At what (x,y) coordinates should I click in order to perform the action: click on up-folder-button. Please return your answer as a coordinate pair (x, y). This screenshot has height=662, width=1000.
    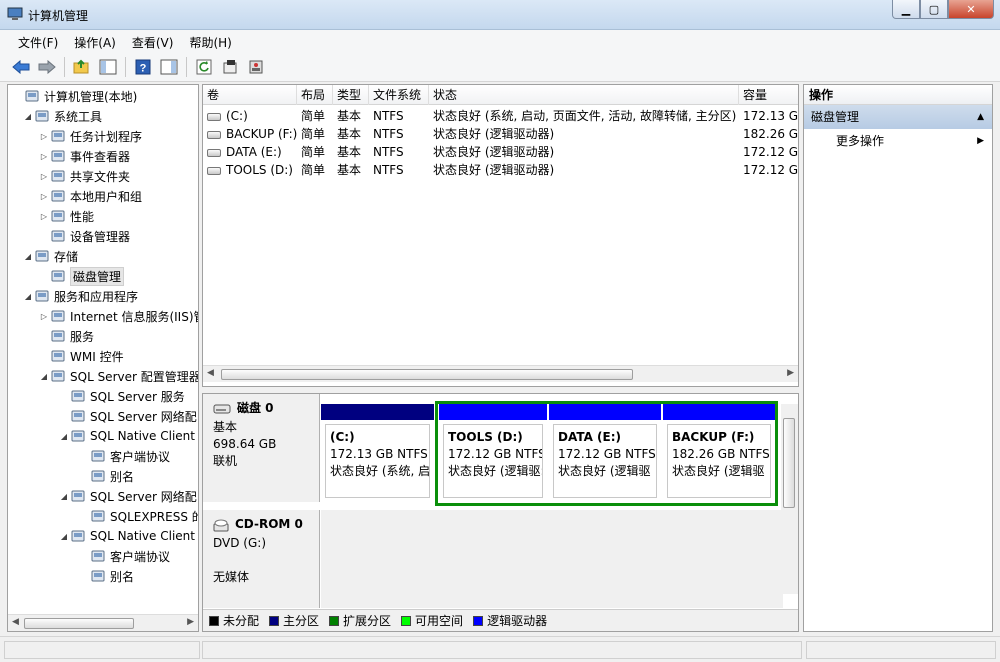
    Looking at the image, I should click on (82, 67).